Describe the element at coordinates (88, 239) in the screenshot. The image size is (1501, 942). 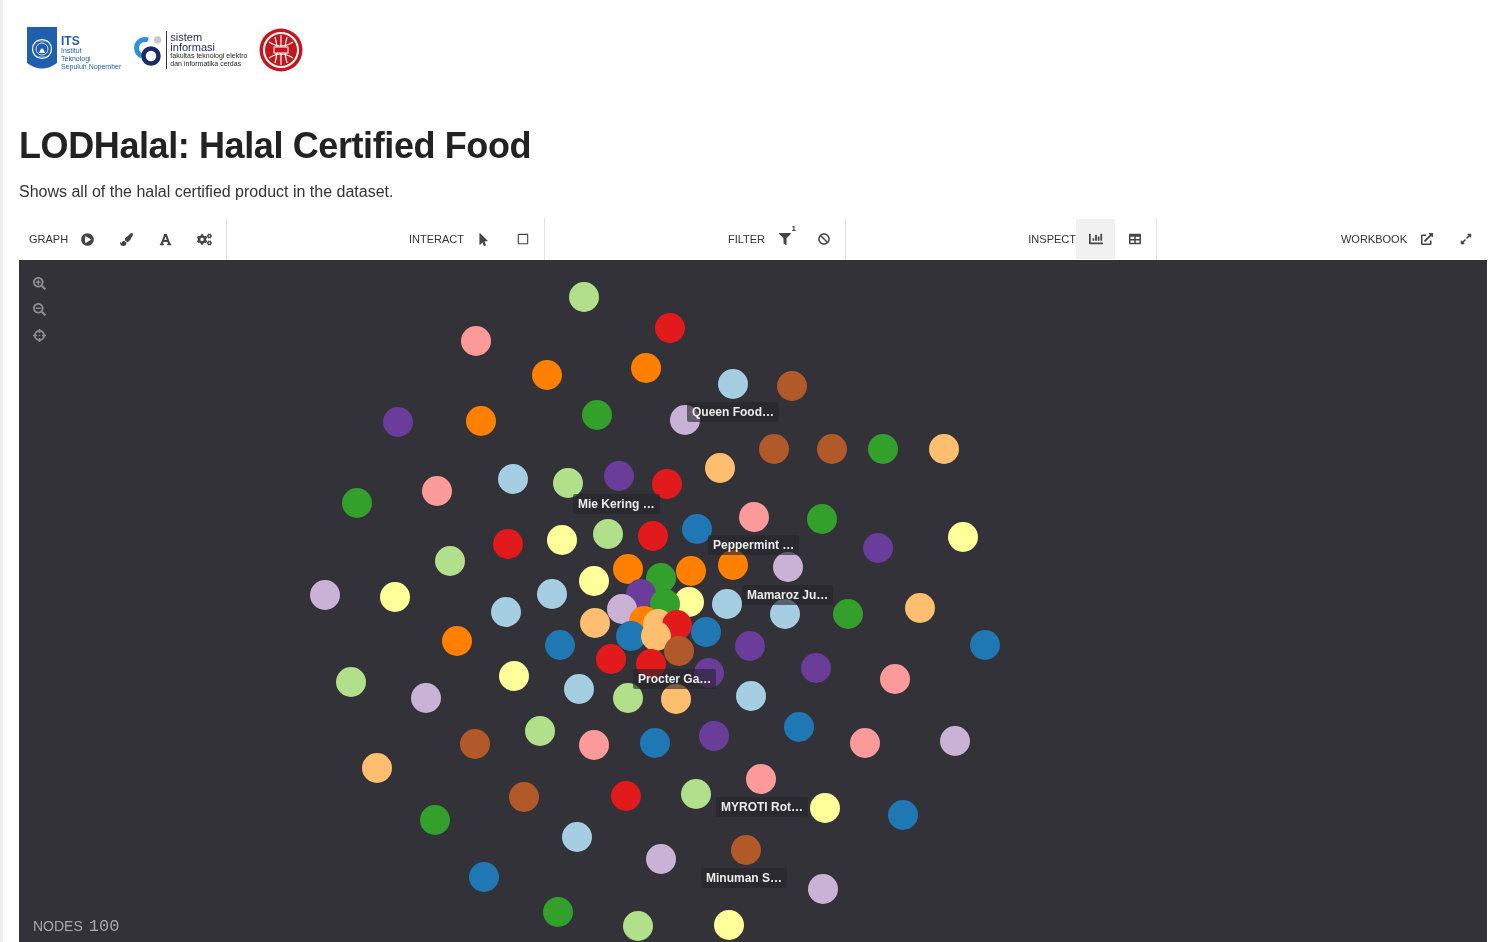
I see `play-icon` at that location.